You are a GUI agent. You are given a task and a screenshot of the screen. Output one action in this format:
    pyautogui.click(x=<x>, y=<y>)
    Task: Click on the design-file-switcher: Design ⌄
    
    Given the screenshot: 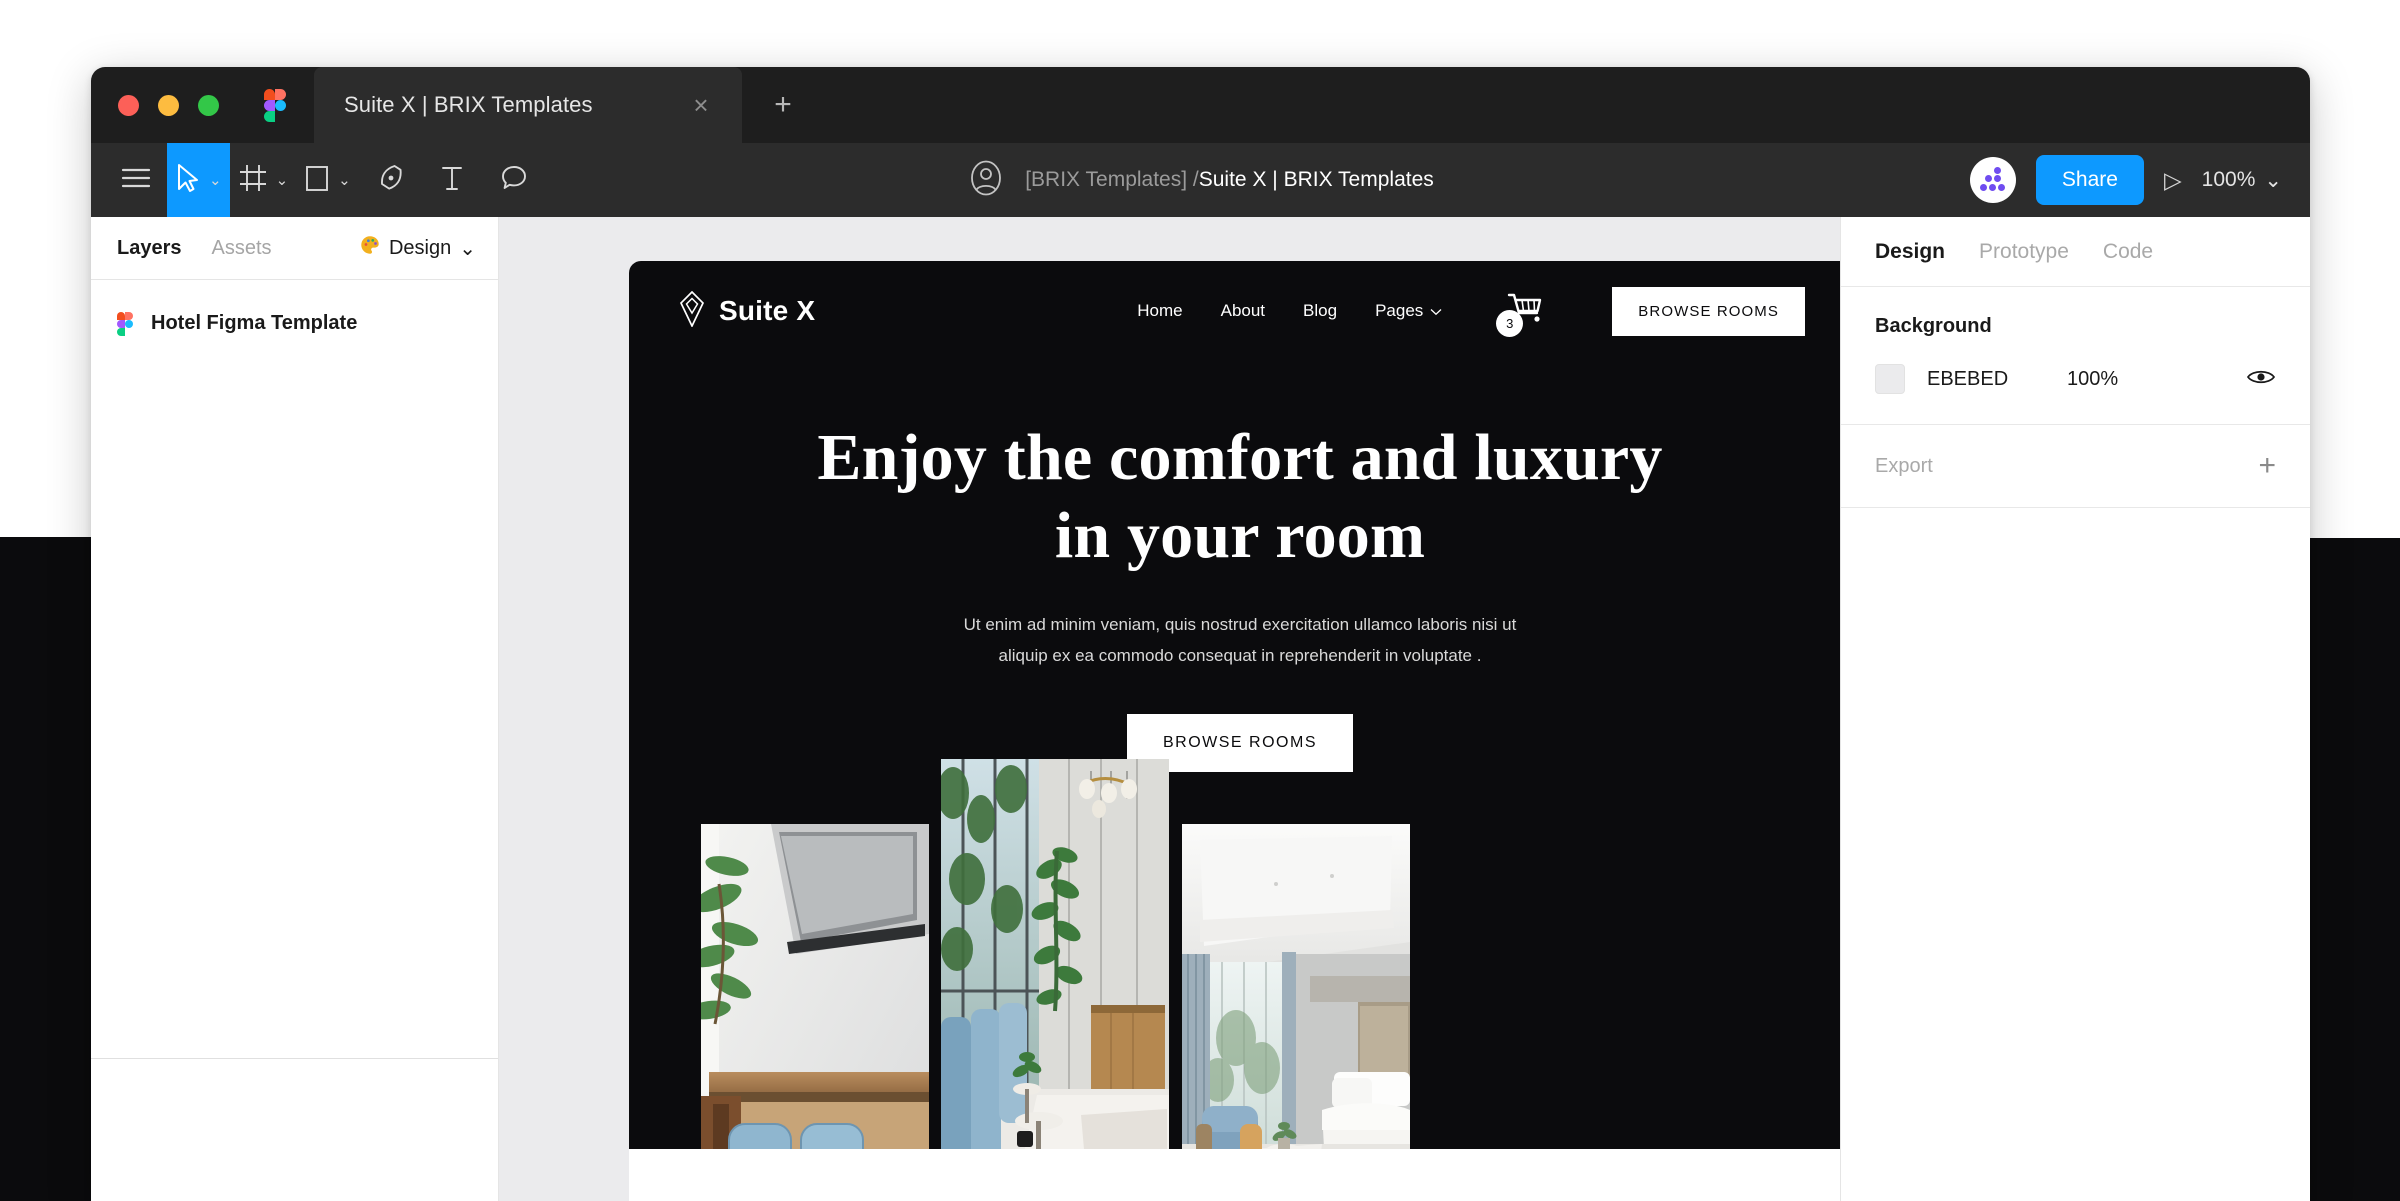 What is the action you would take?
    pyautogui.click(x=417, y=248)
    